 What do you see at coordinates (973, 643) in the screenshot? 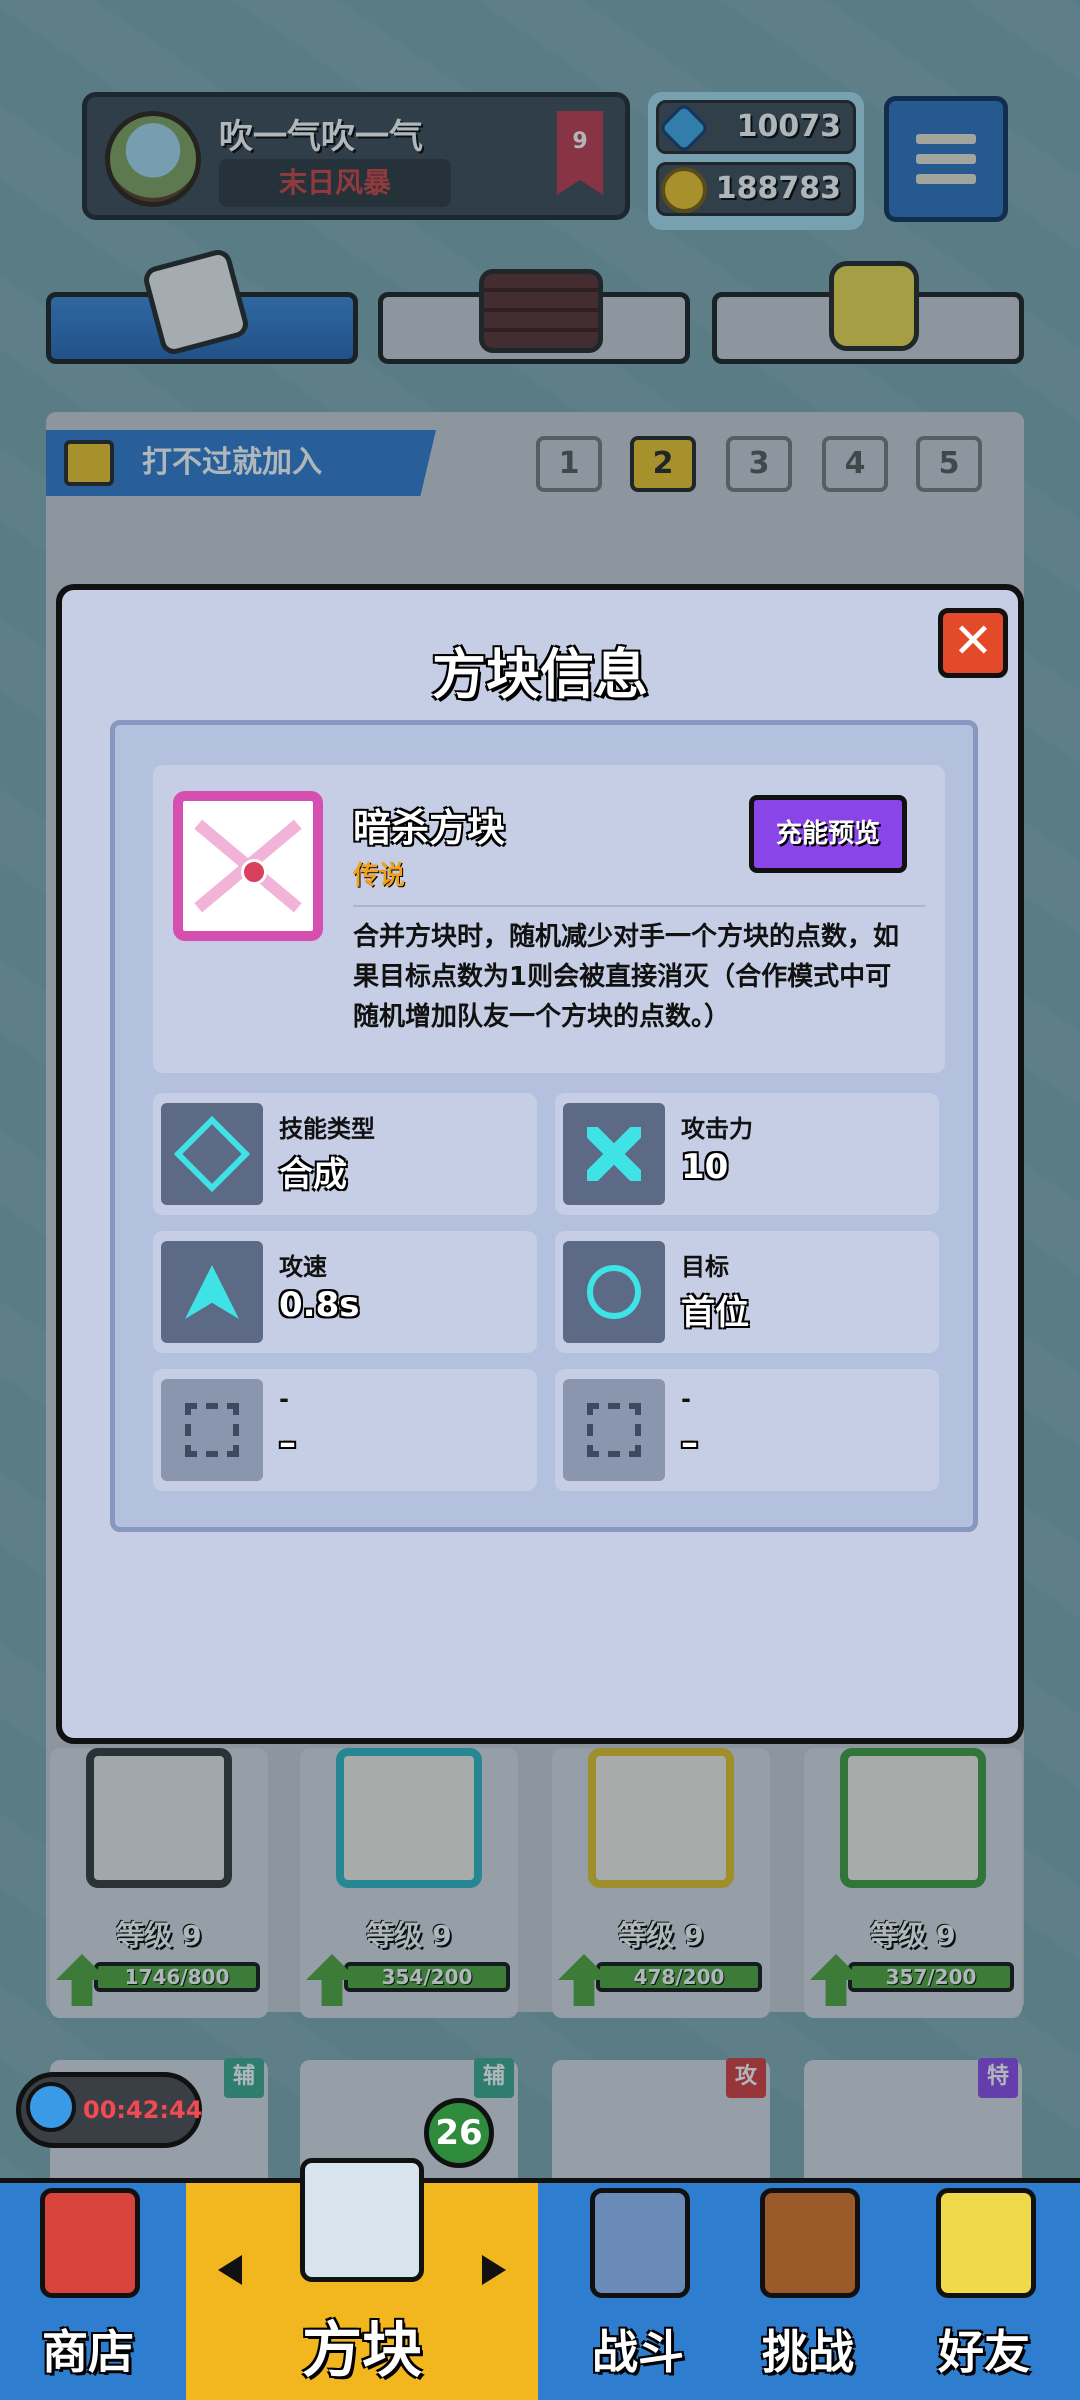
I see `close-button: ✕` at bounding box center [973, 643].